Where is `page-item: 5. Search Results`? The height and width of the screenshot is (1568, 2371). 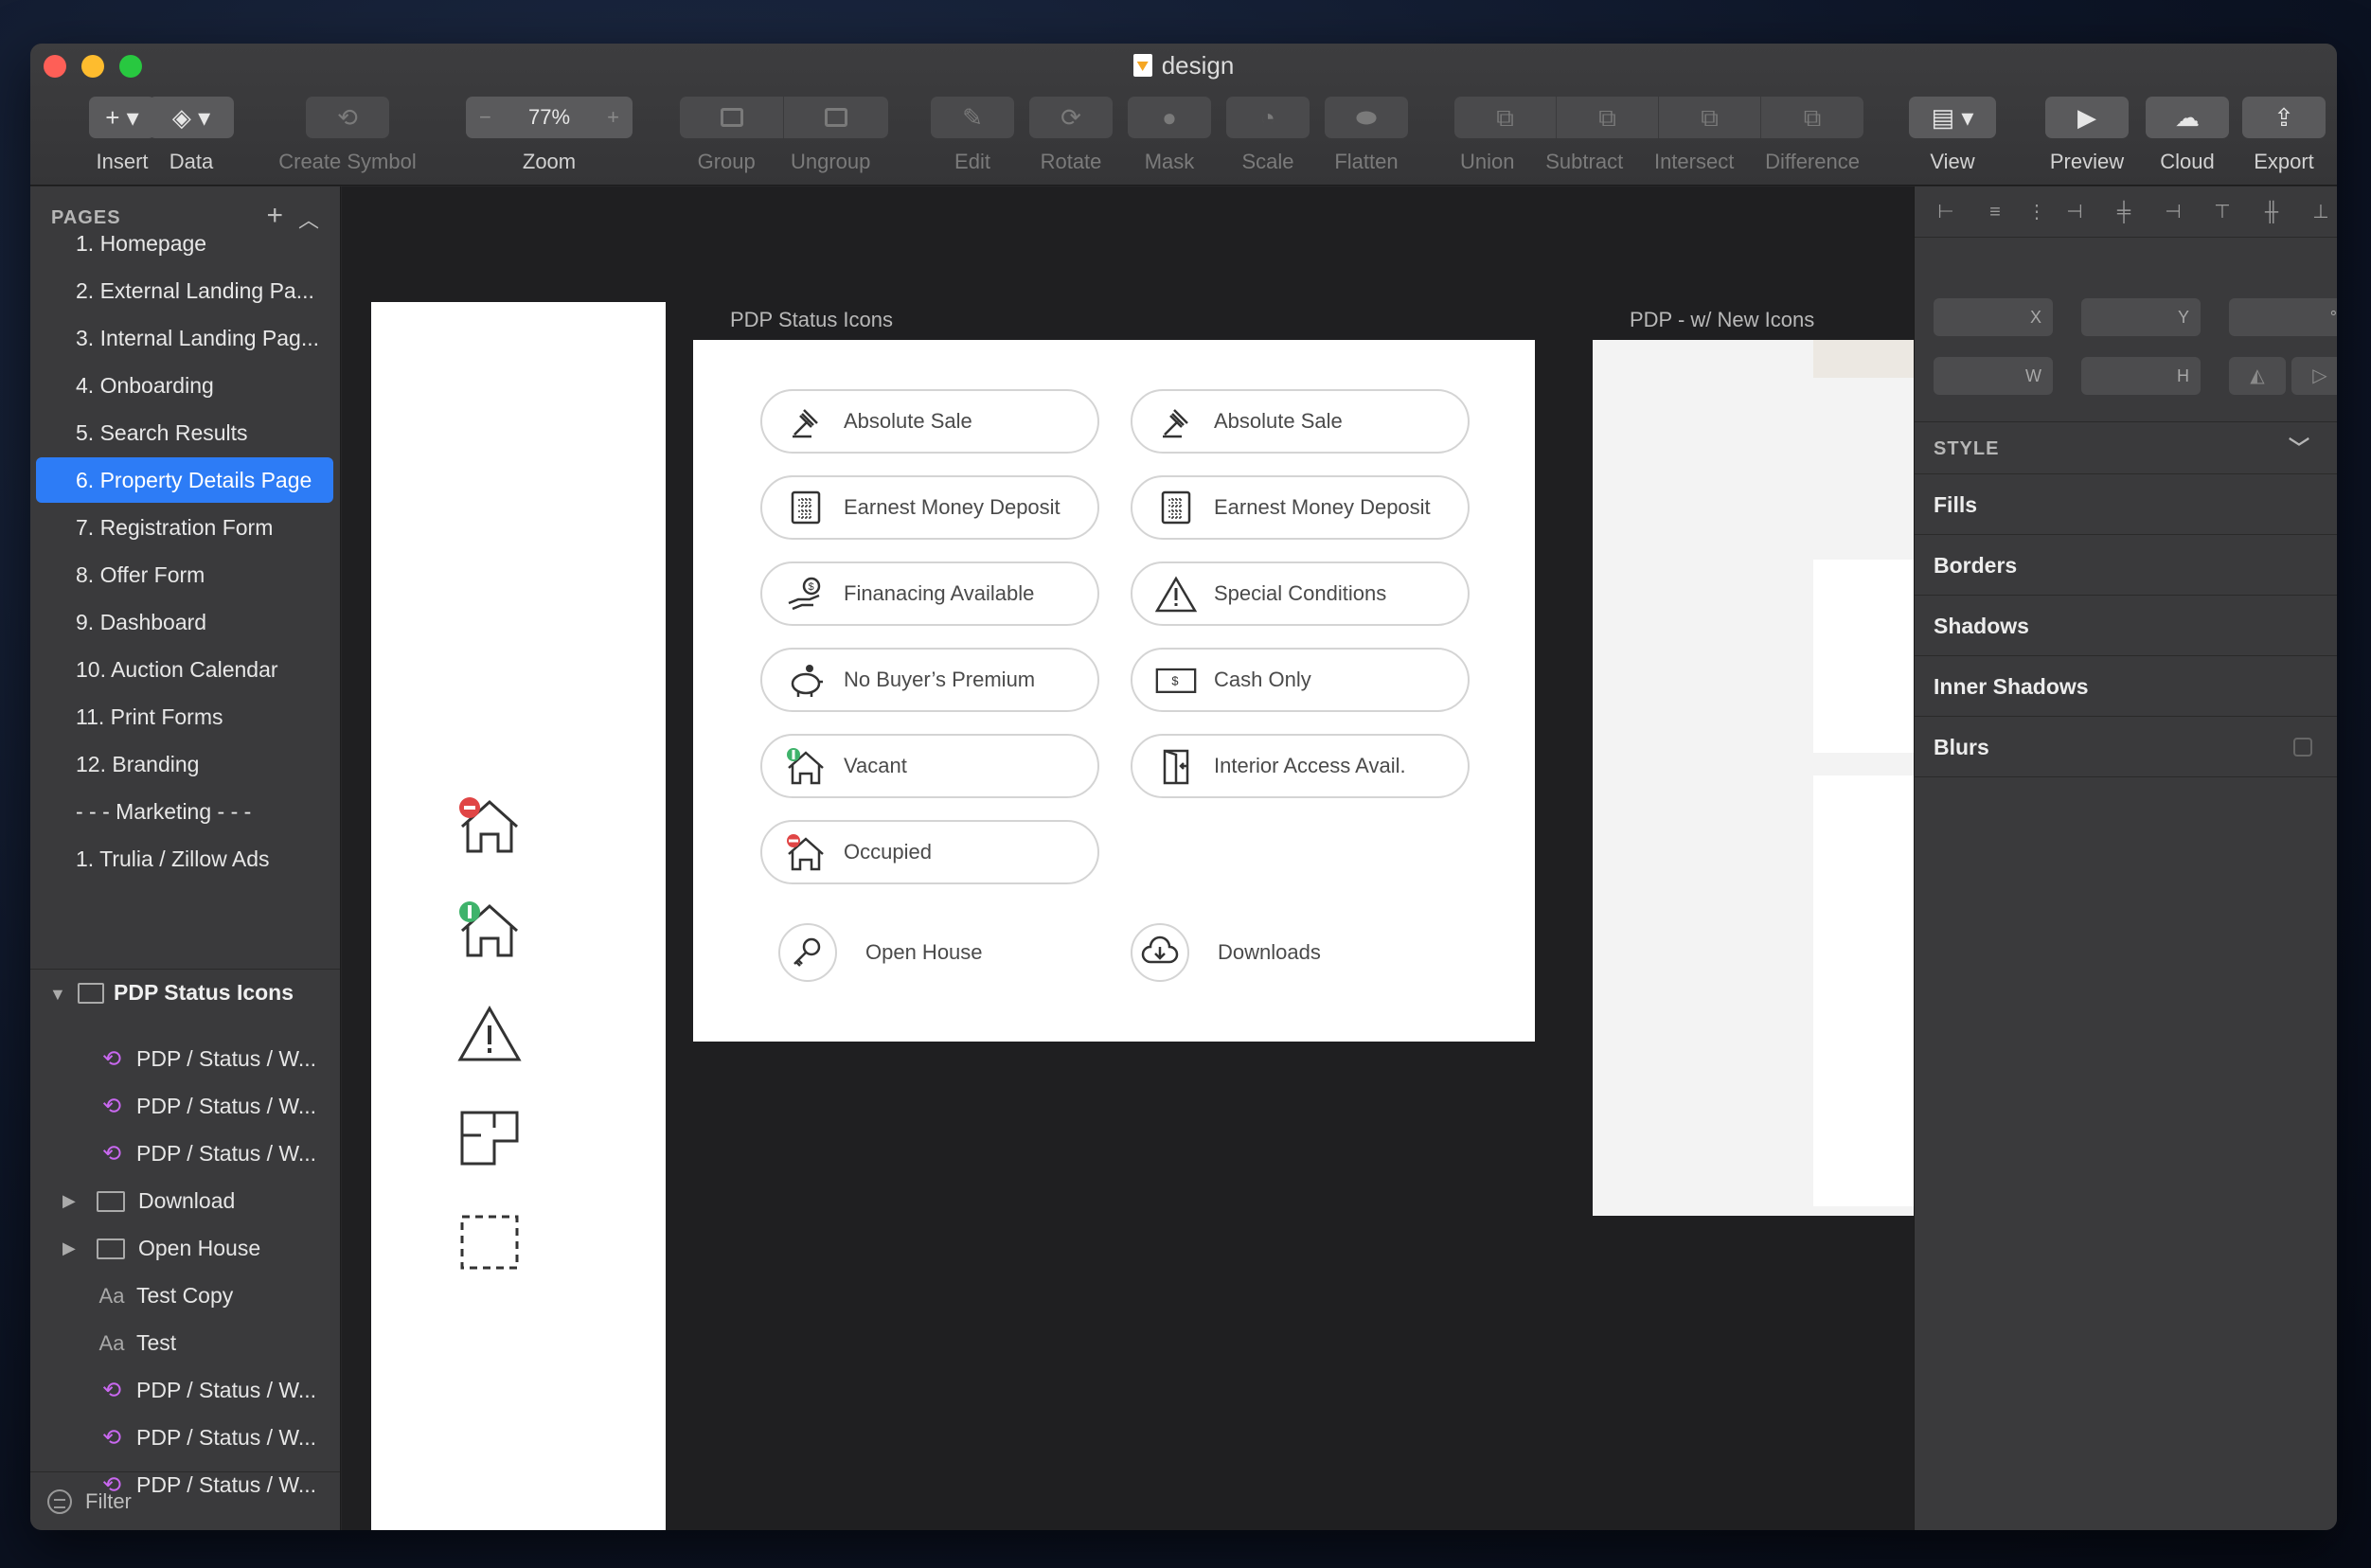
page-item: 5. Search Results is located at coordinates (184, 432).